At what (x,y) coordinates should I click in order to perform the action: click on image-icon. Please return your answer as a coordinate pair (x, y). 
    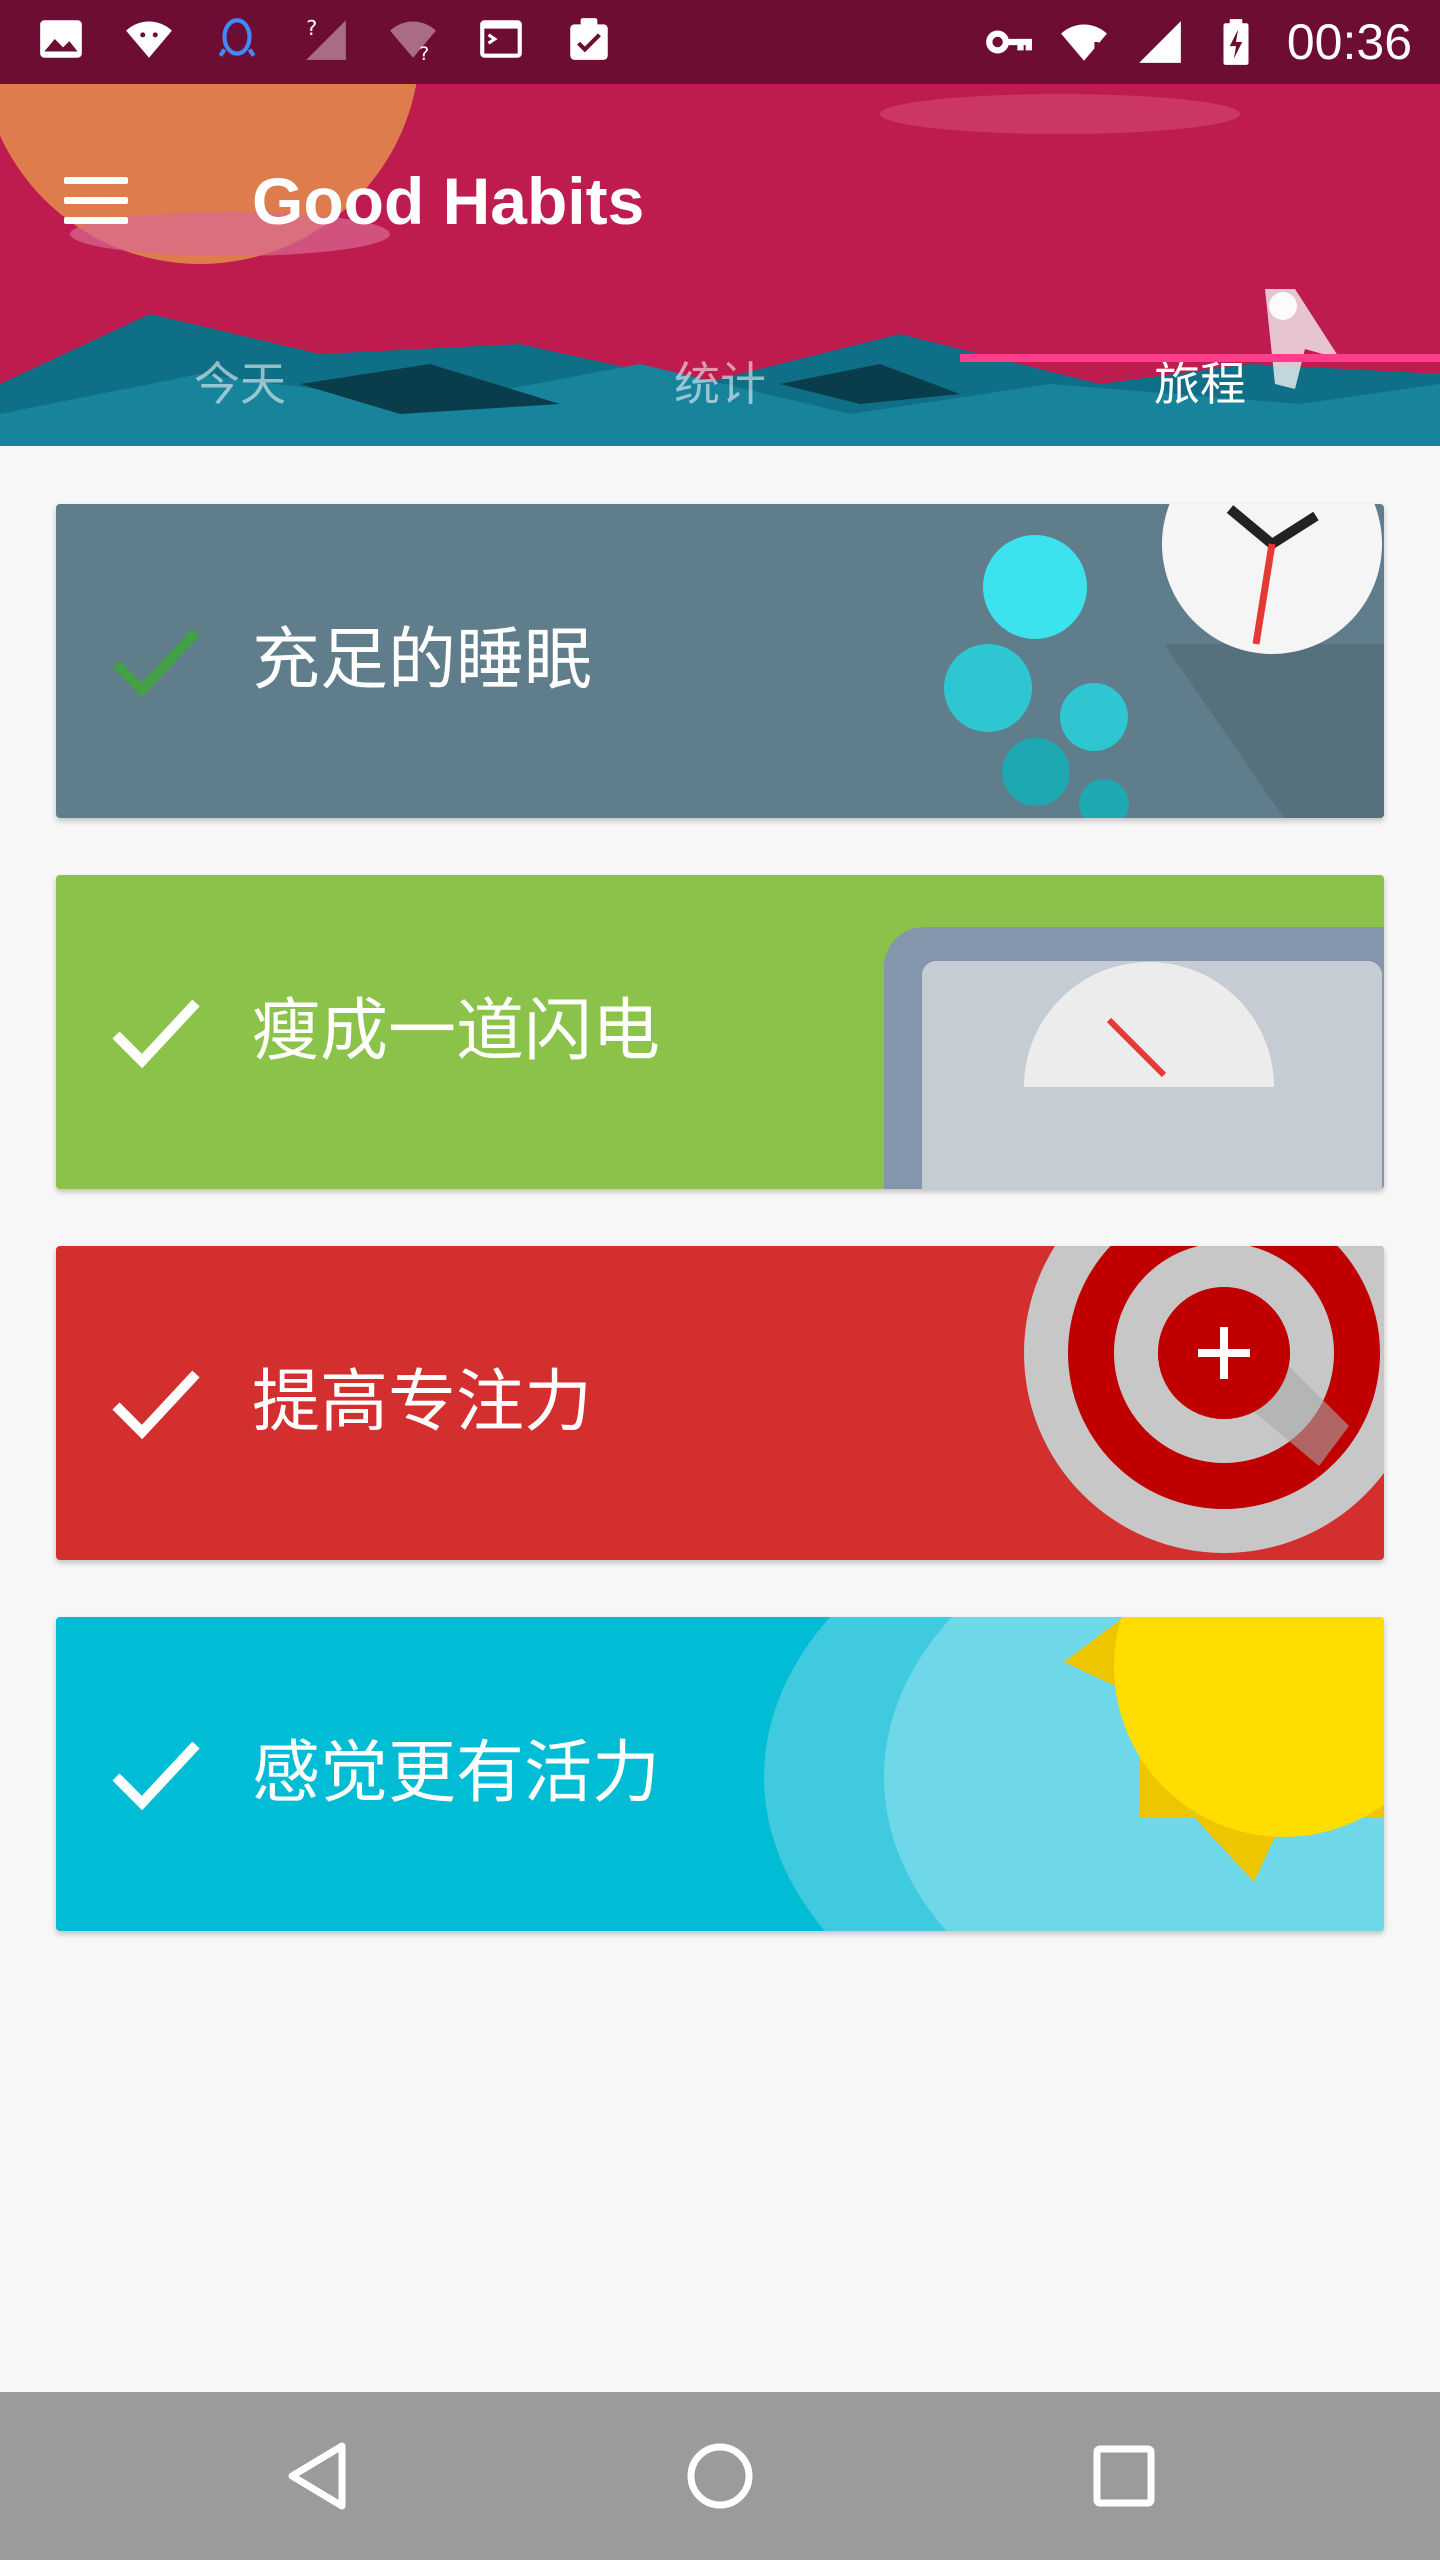
    Looking at the image, I should click on (61, 39).